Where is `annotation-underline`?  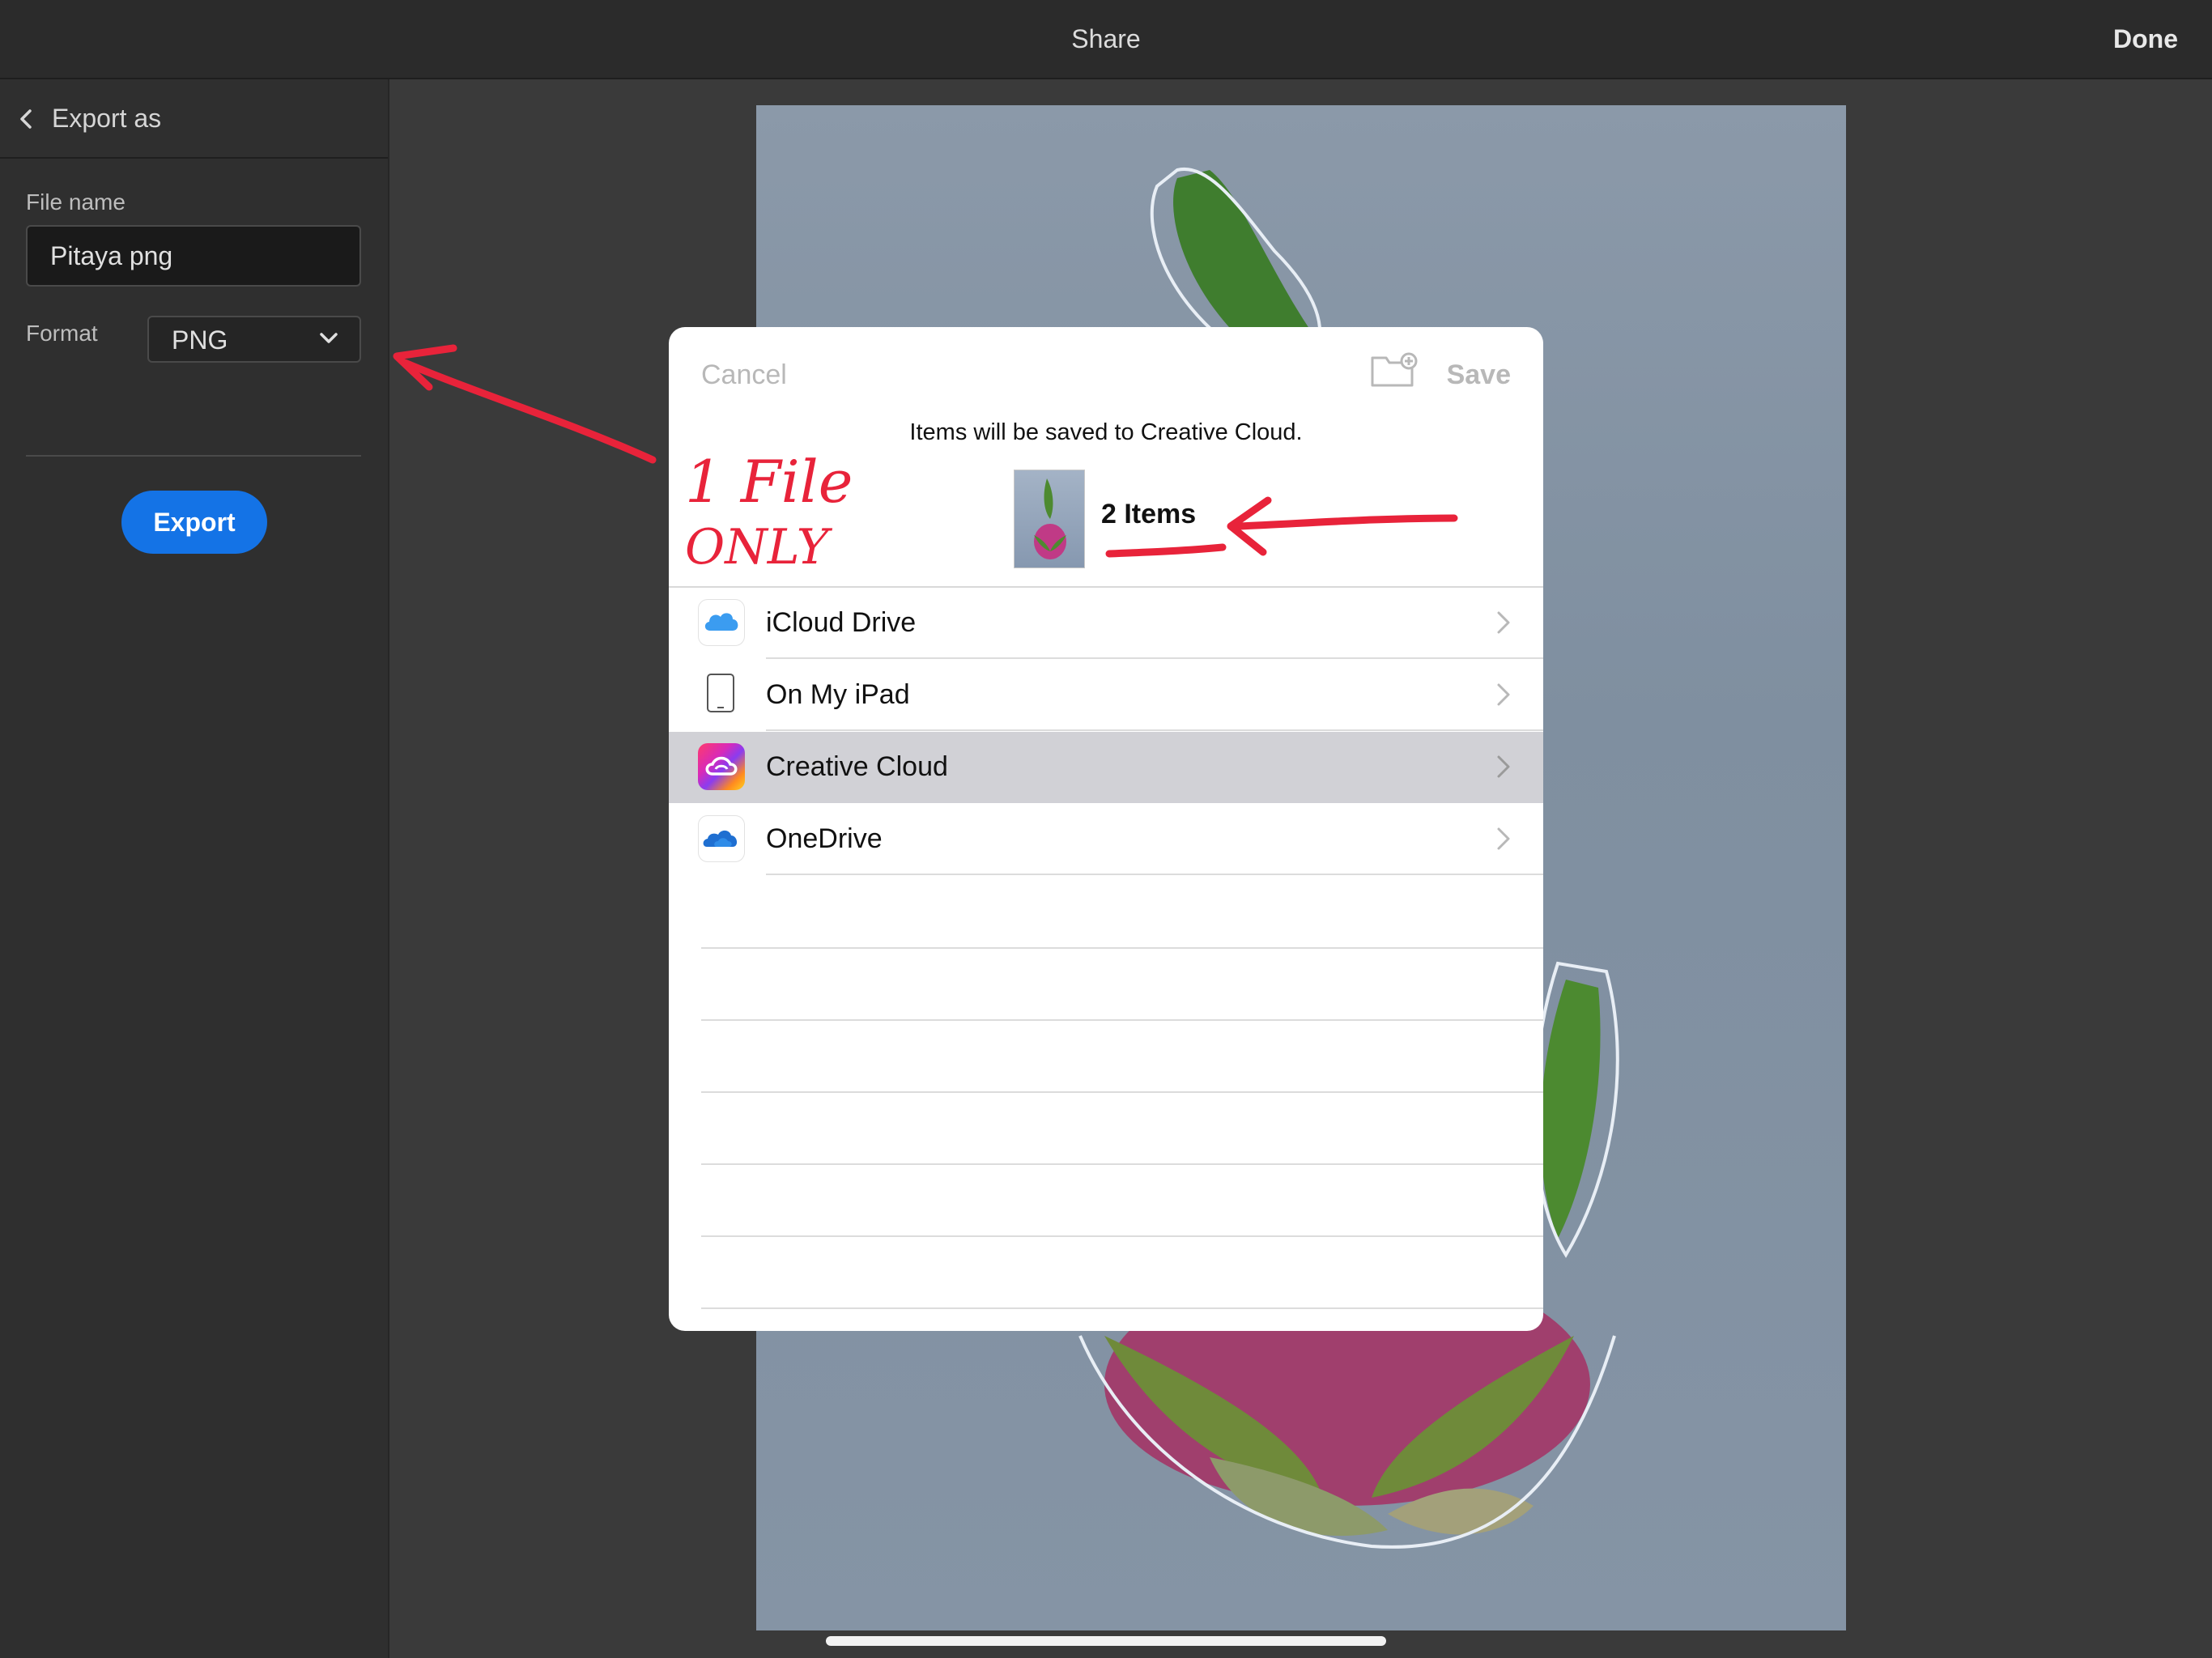
annotation-underline is located at coordinates (1166, 550).